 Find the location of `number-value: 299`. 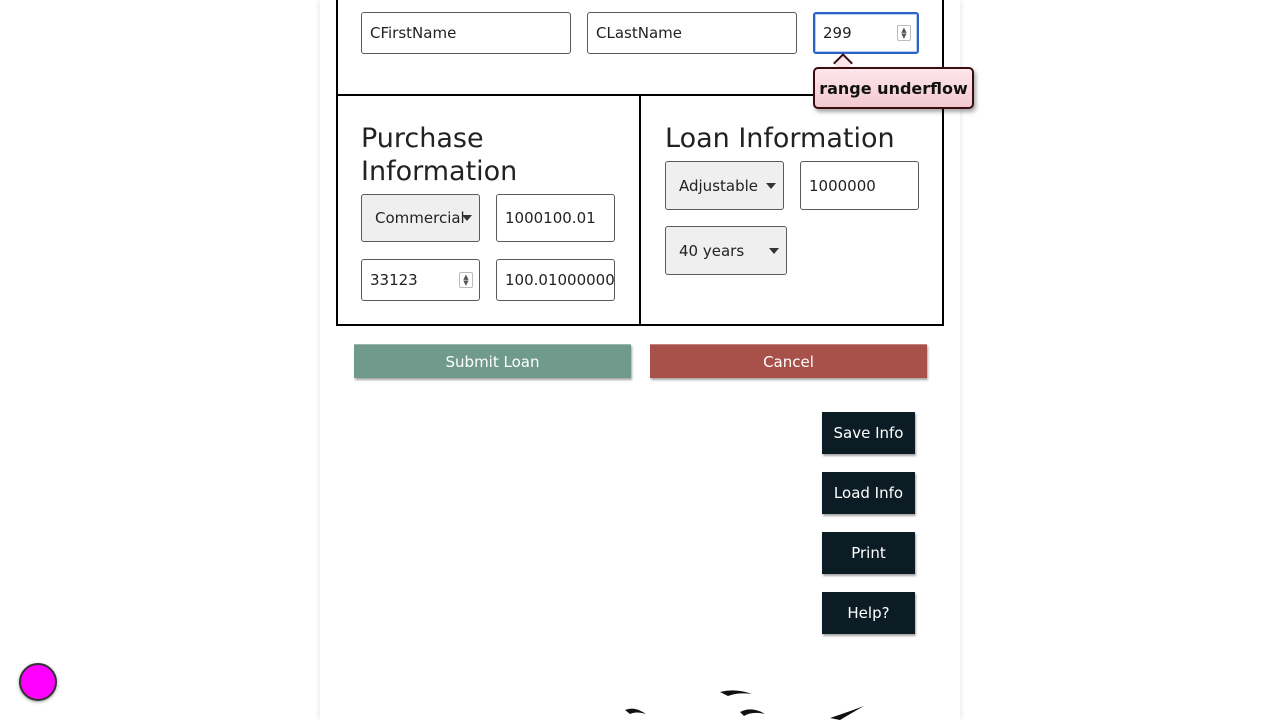

number-value: 299 is located at coordinates (837, 33).